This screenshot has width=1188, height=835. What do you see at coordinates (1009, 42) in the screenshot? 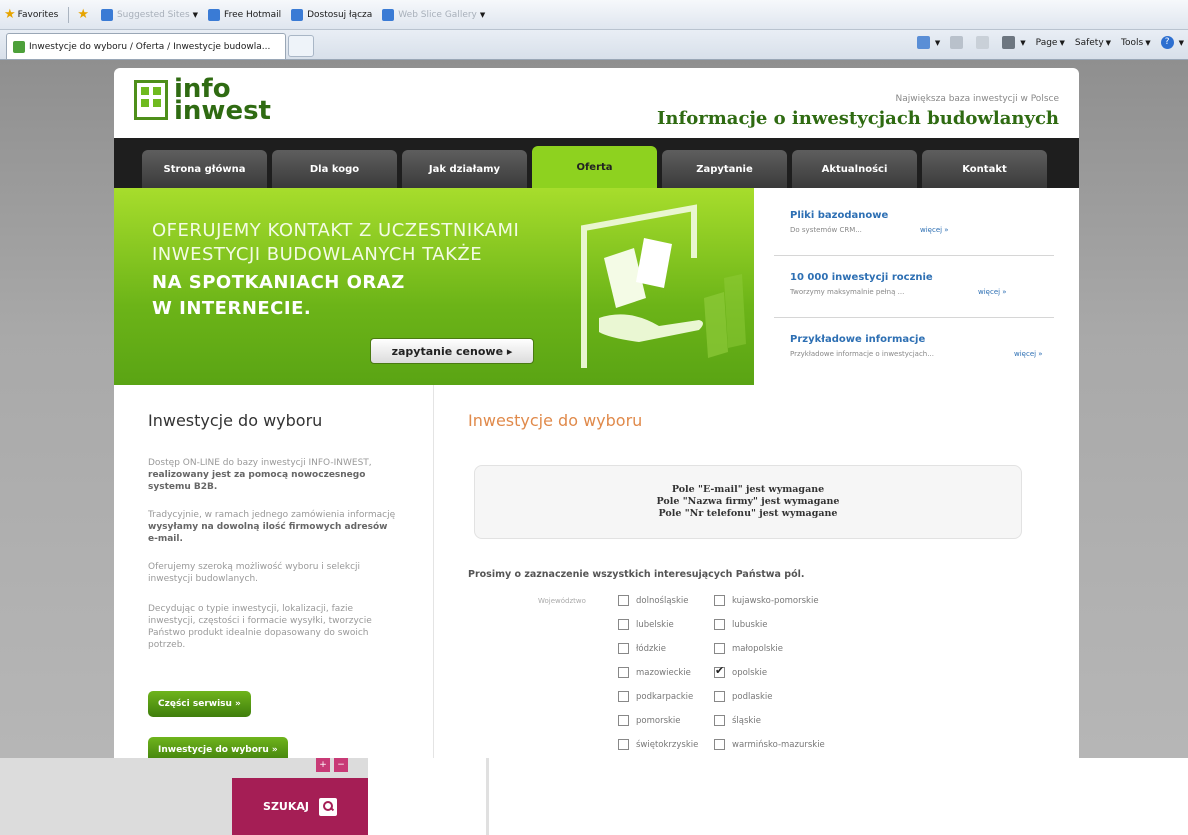
I see `print-icon` at bounding box center [1009, 42].